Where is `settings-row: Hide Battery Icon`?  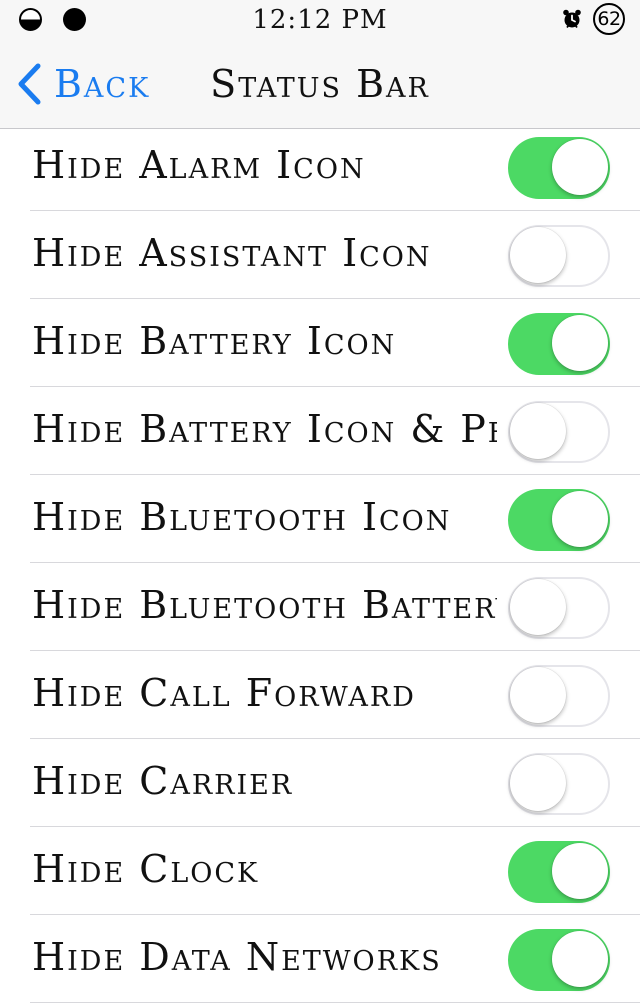 settings-row: Hide Battery Icon is located at coordinates (320, 343).